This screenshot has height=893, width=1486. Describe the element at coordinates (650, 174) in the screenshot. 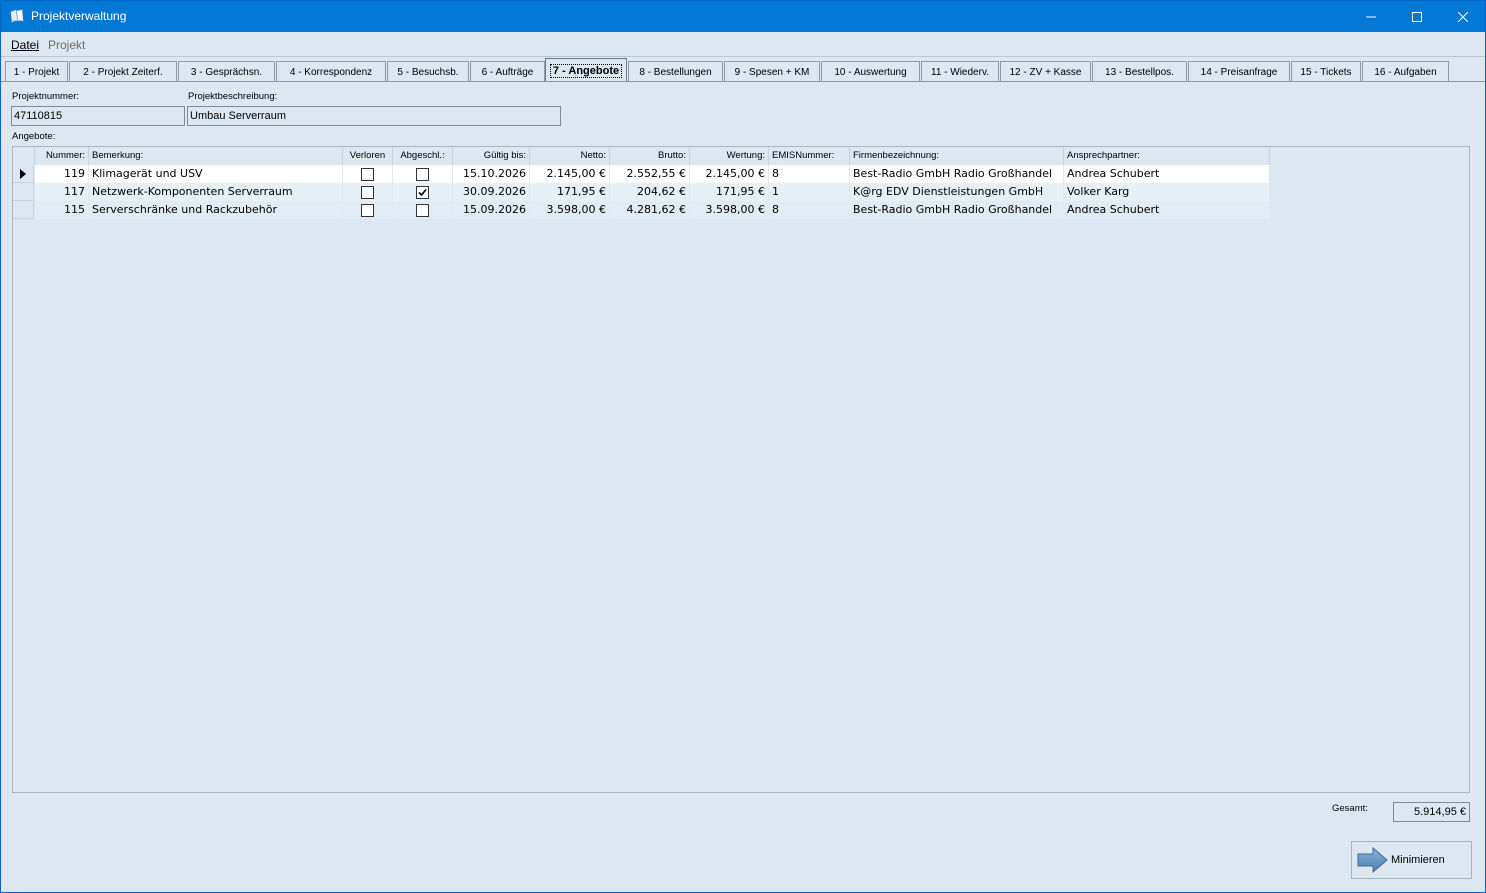

I see `cell-brutto: 2.552,55 €` at that location.